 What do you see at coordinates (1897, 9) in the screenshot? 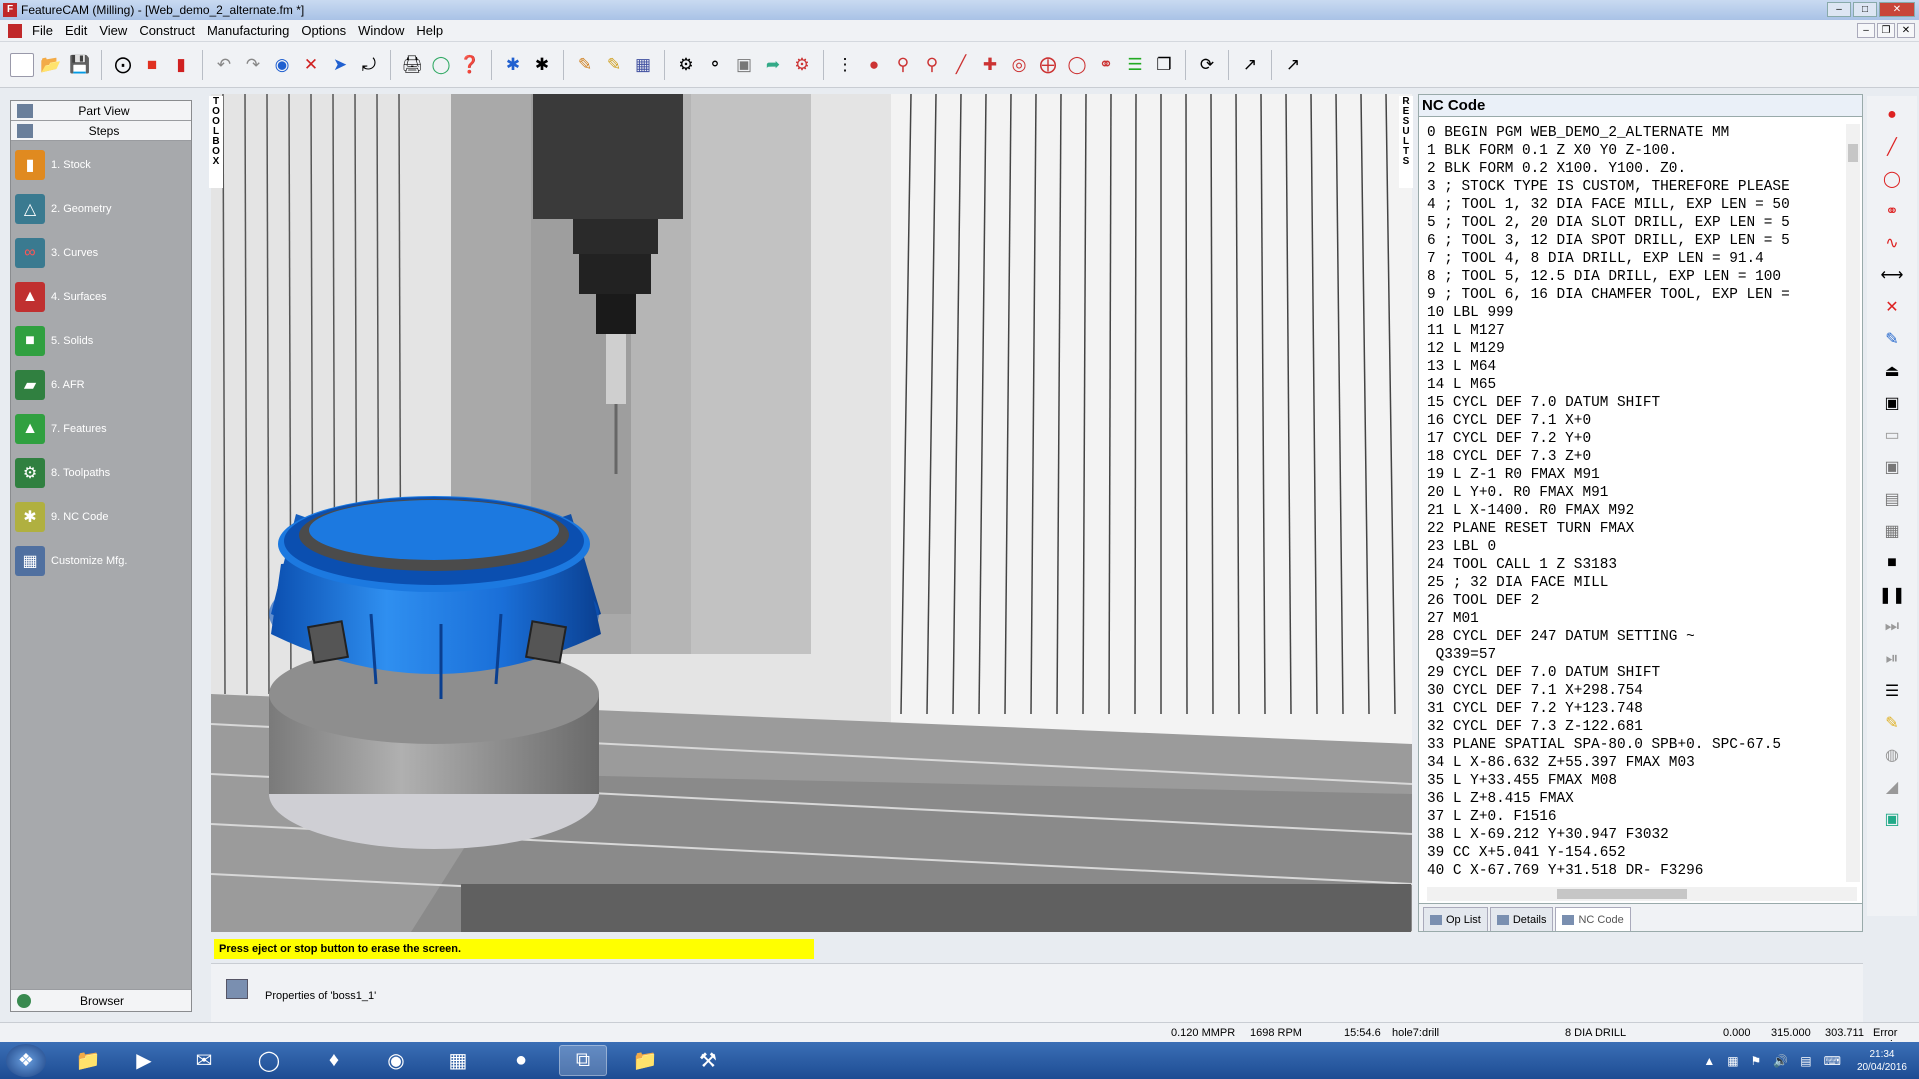
I see `close-button: ✕` at bounding box center [1897, 9].